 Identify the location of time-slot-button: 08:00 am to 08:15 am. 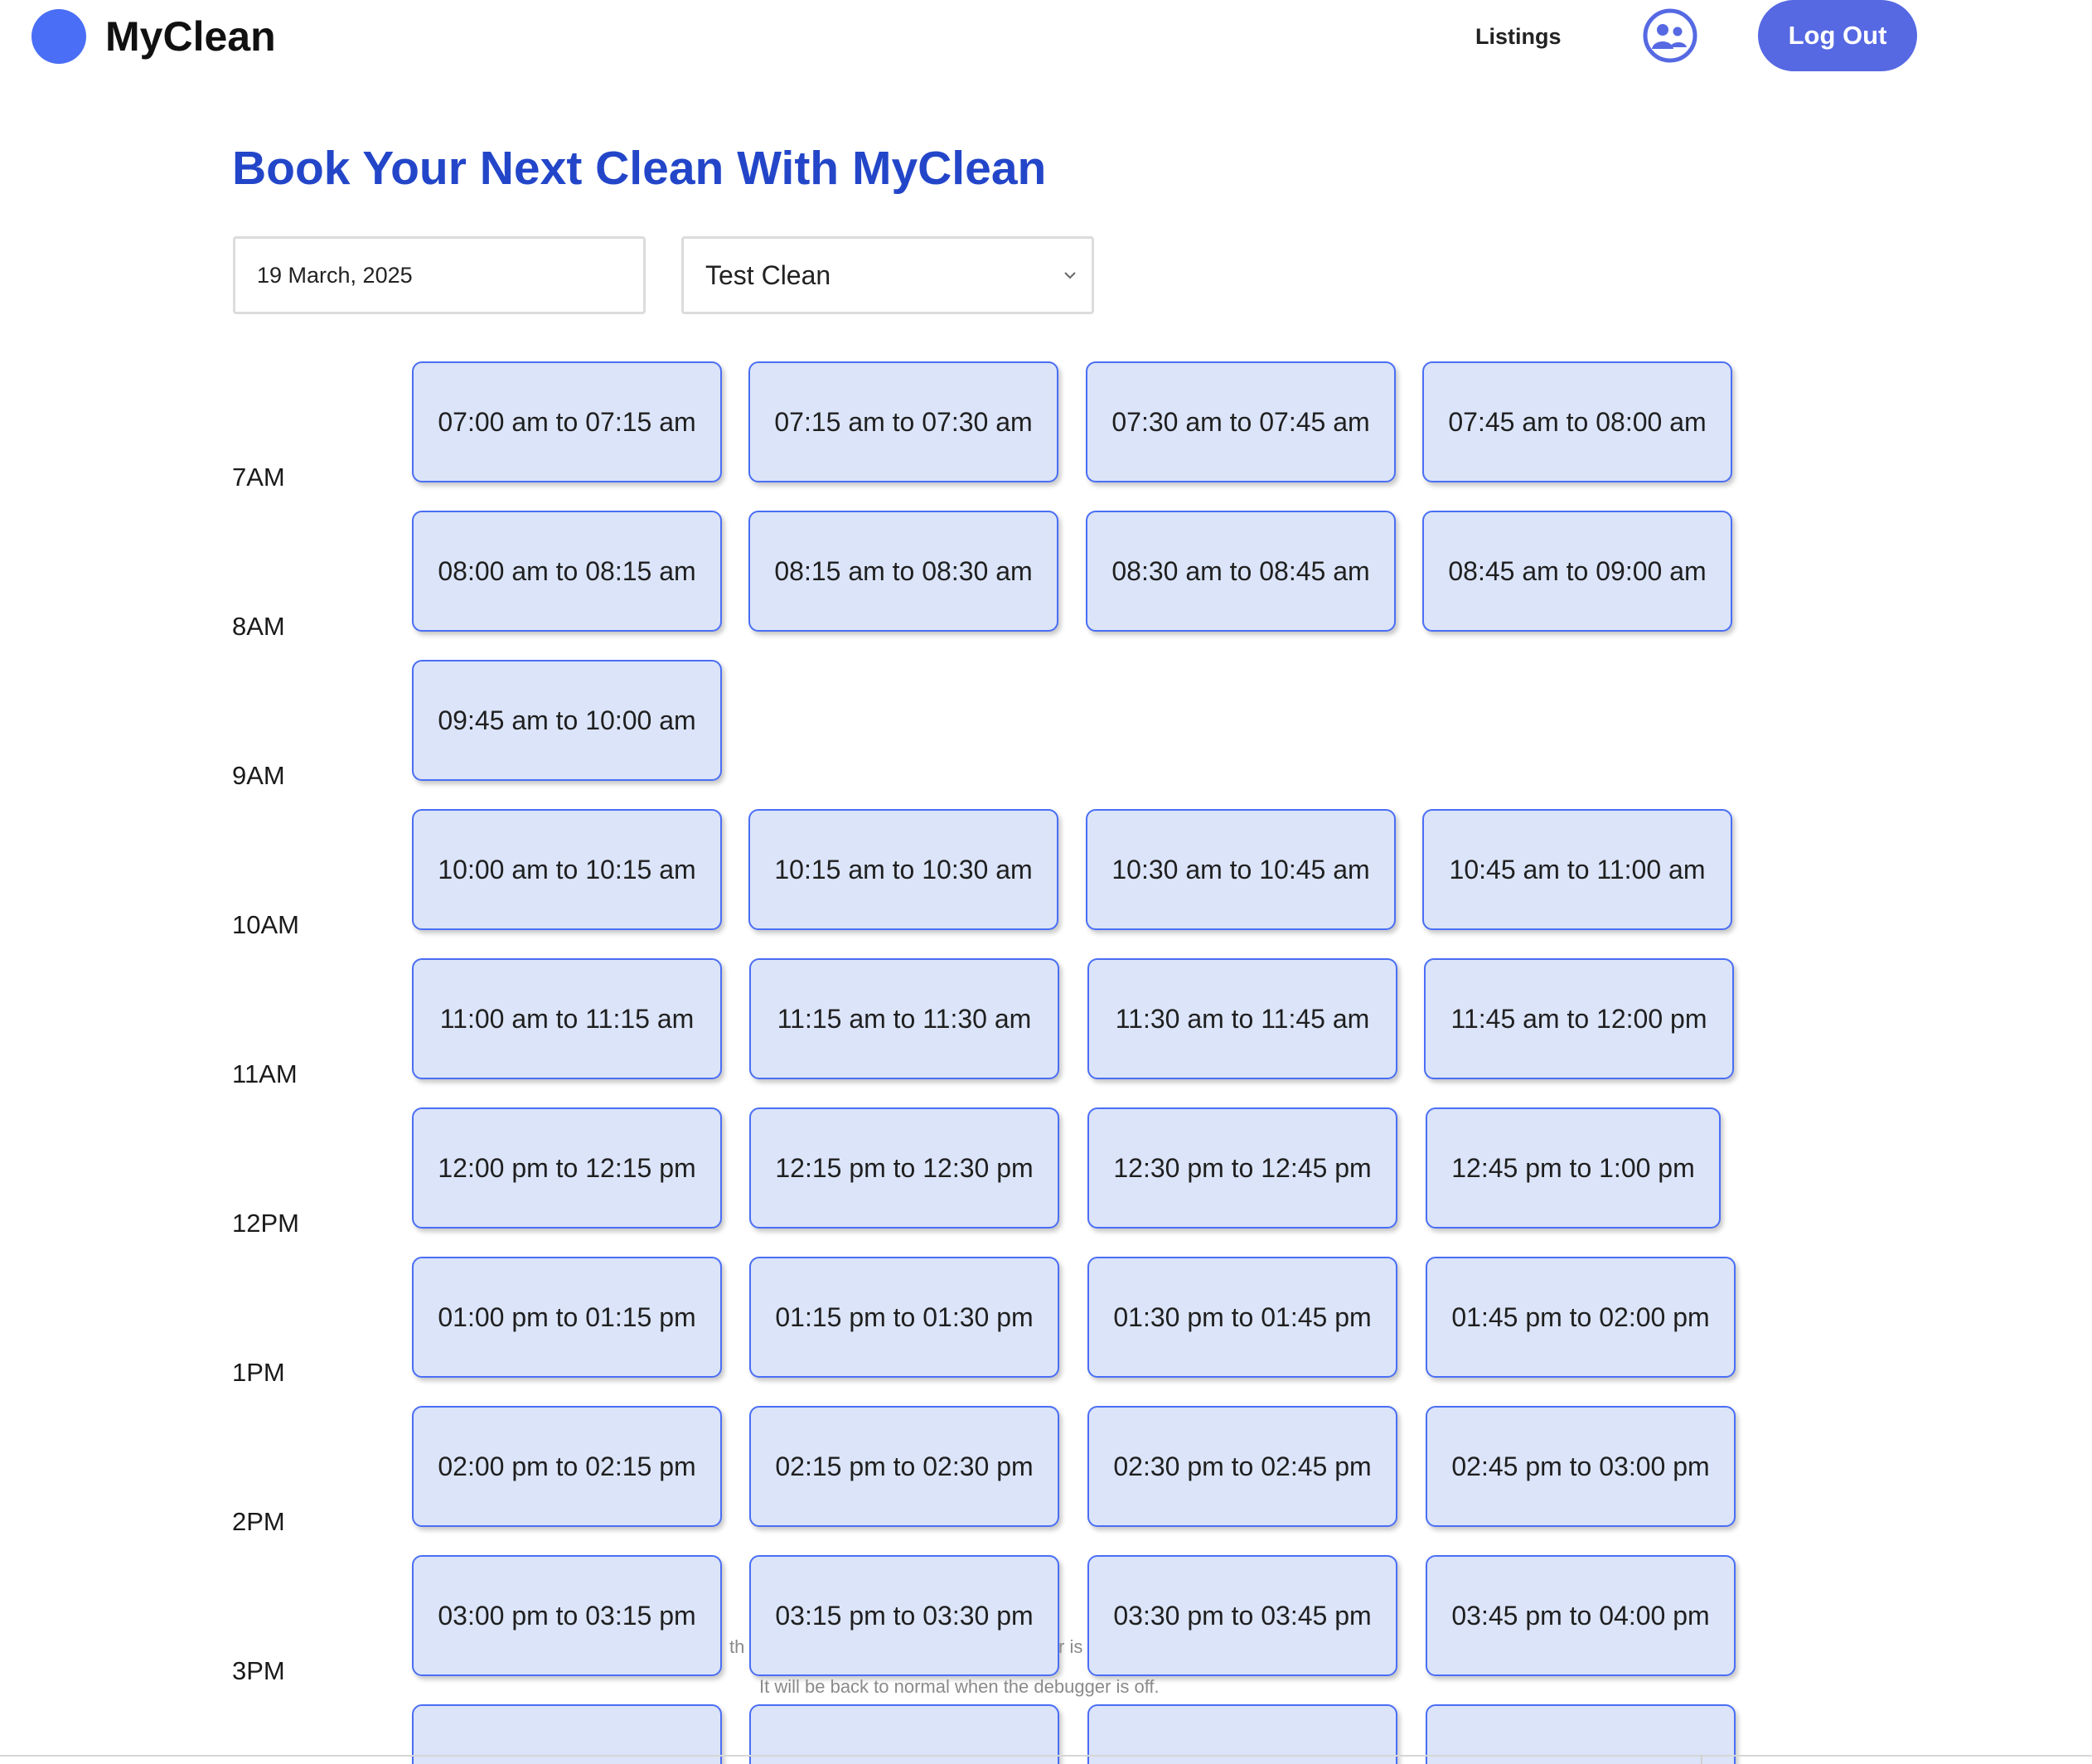
(567, 571).